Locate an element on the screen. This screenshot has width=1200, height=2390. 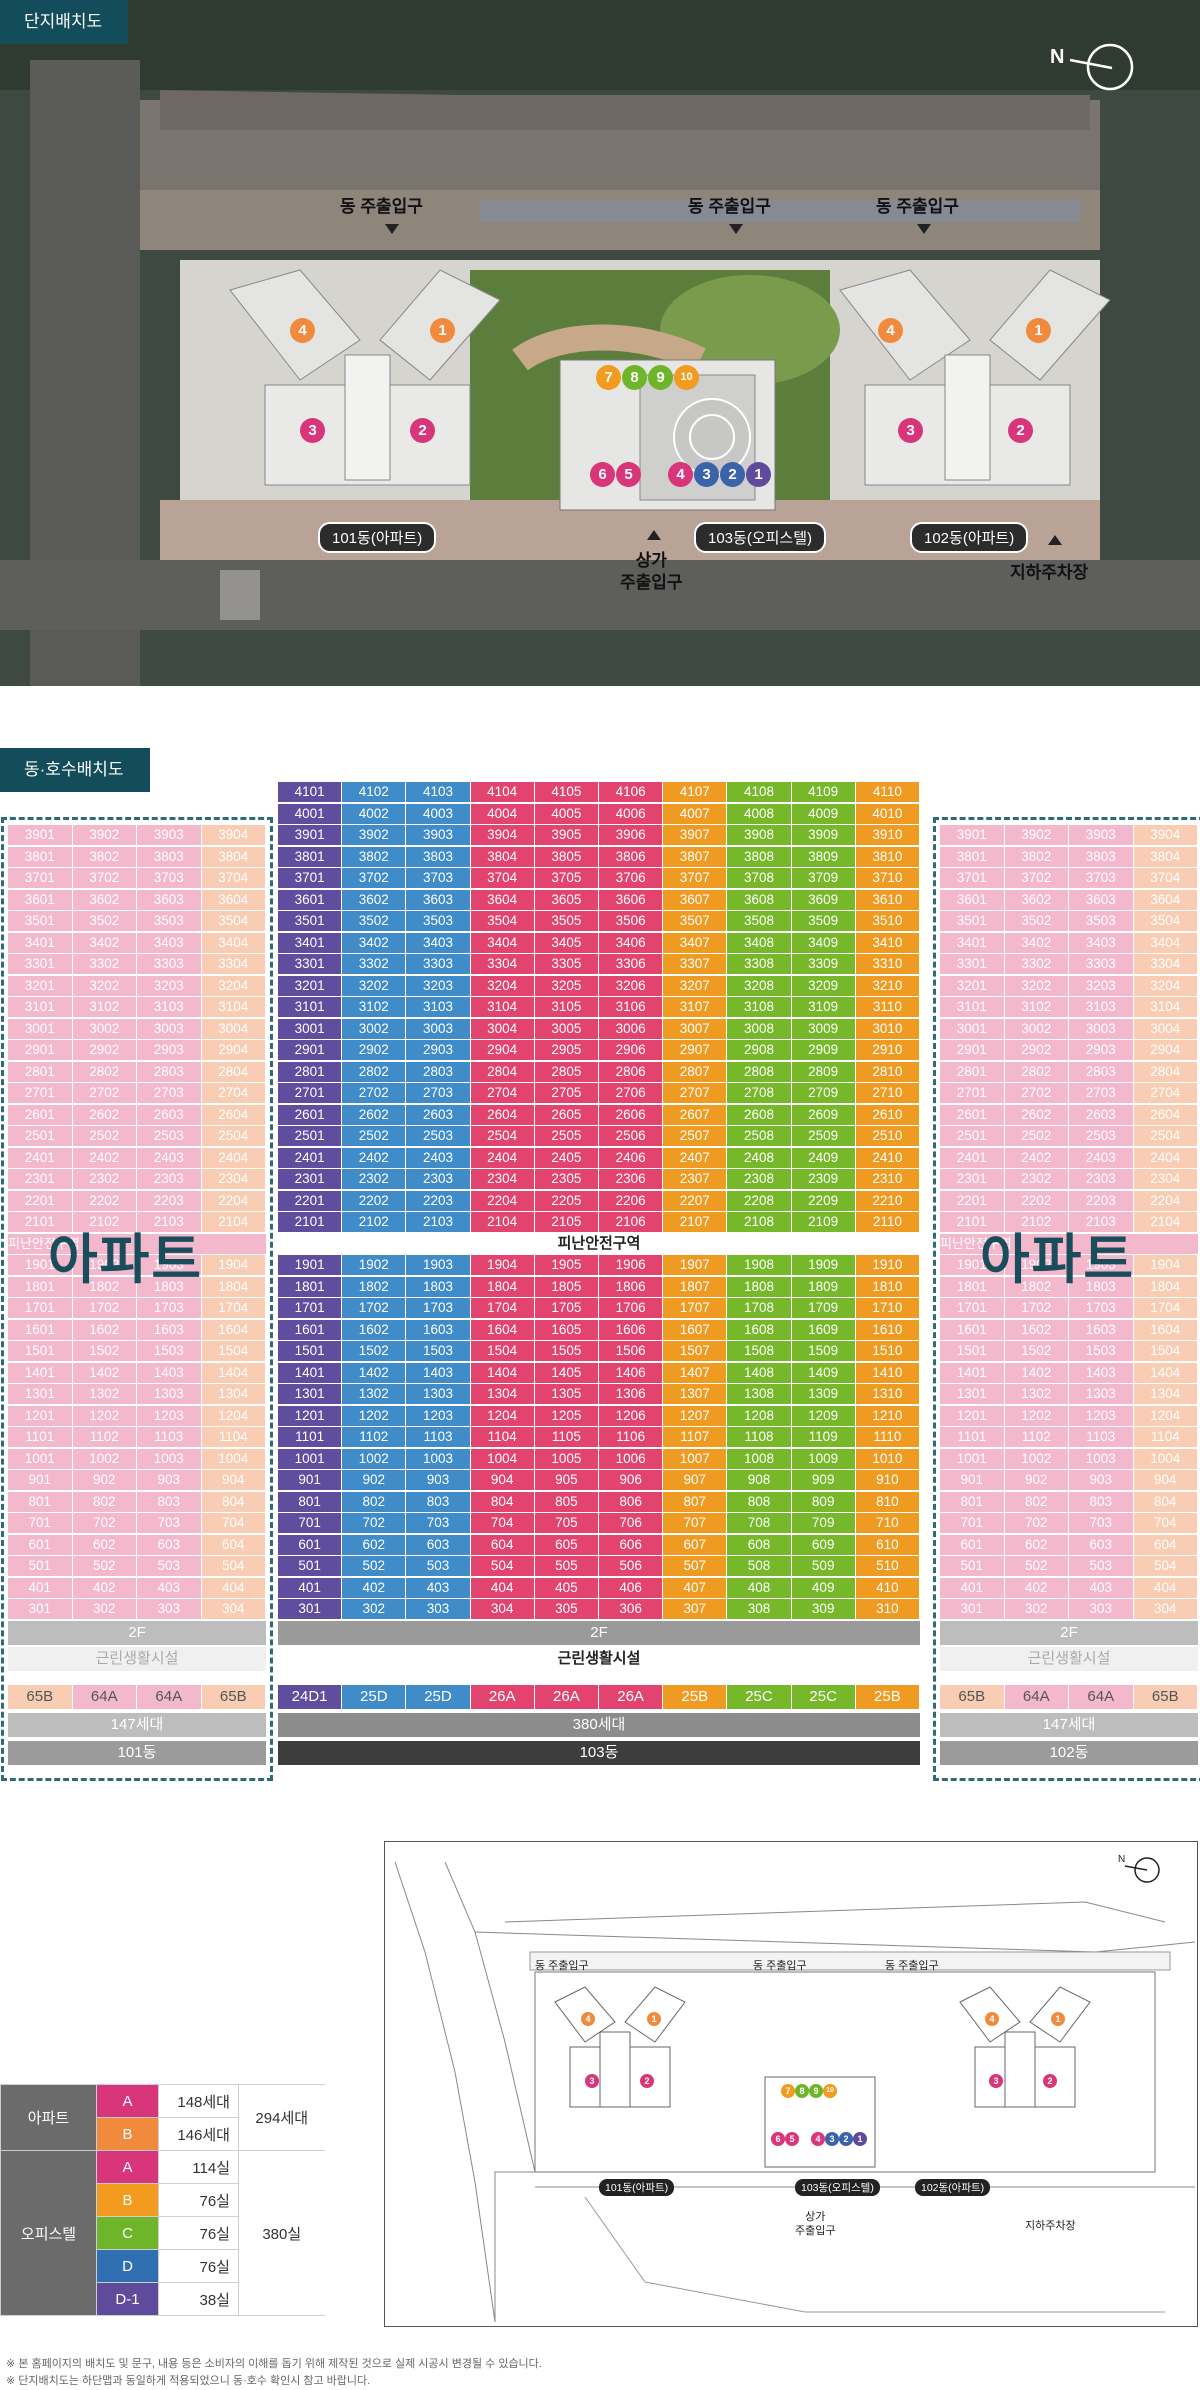
parking-label: 지하주차장 is located at coordinates (1049, 572).